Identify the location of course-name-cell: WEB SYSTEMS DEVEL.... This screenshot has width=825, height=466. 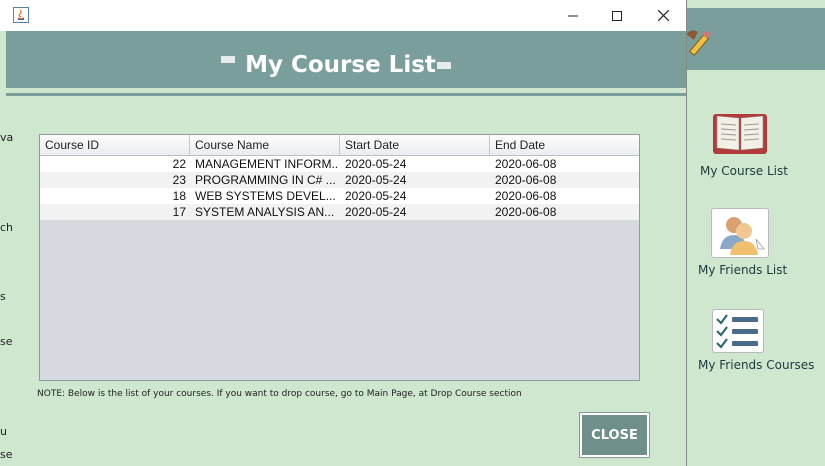
(265, 196).